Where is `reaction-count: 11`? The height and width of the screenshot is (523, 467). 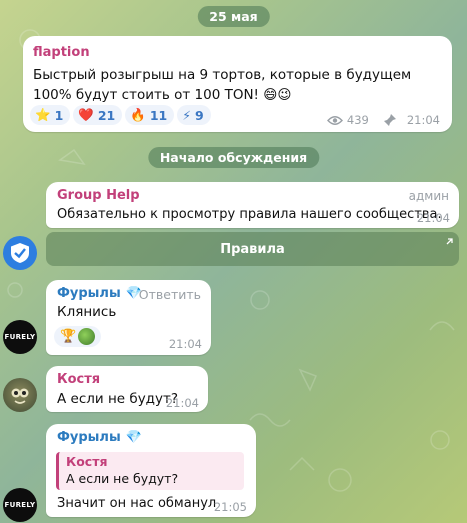 reaction-count: 11 is located at coordinates (158, 115).